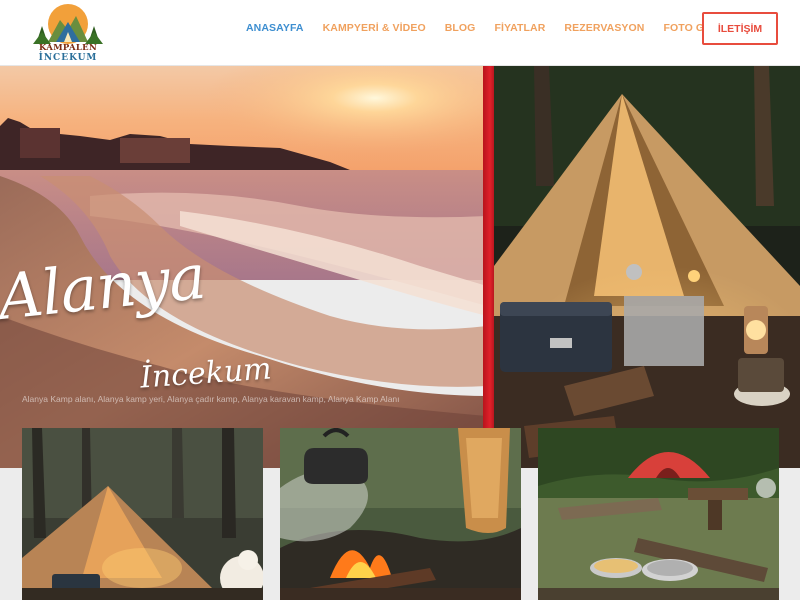 Image resolution: width=800 pixels, height=600 pixels. I want to click on nav-item-home: ANASAYFA, so click(275, 29).